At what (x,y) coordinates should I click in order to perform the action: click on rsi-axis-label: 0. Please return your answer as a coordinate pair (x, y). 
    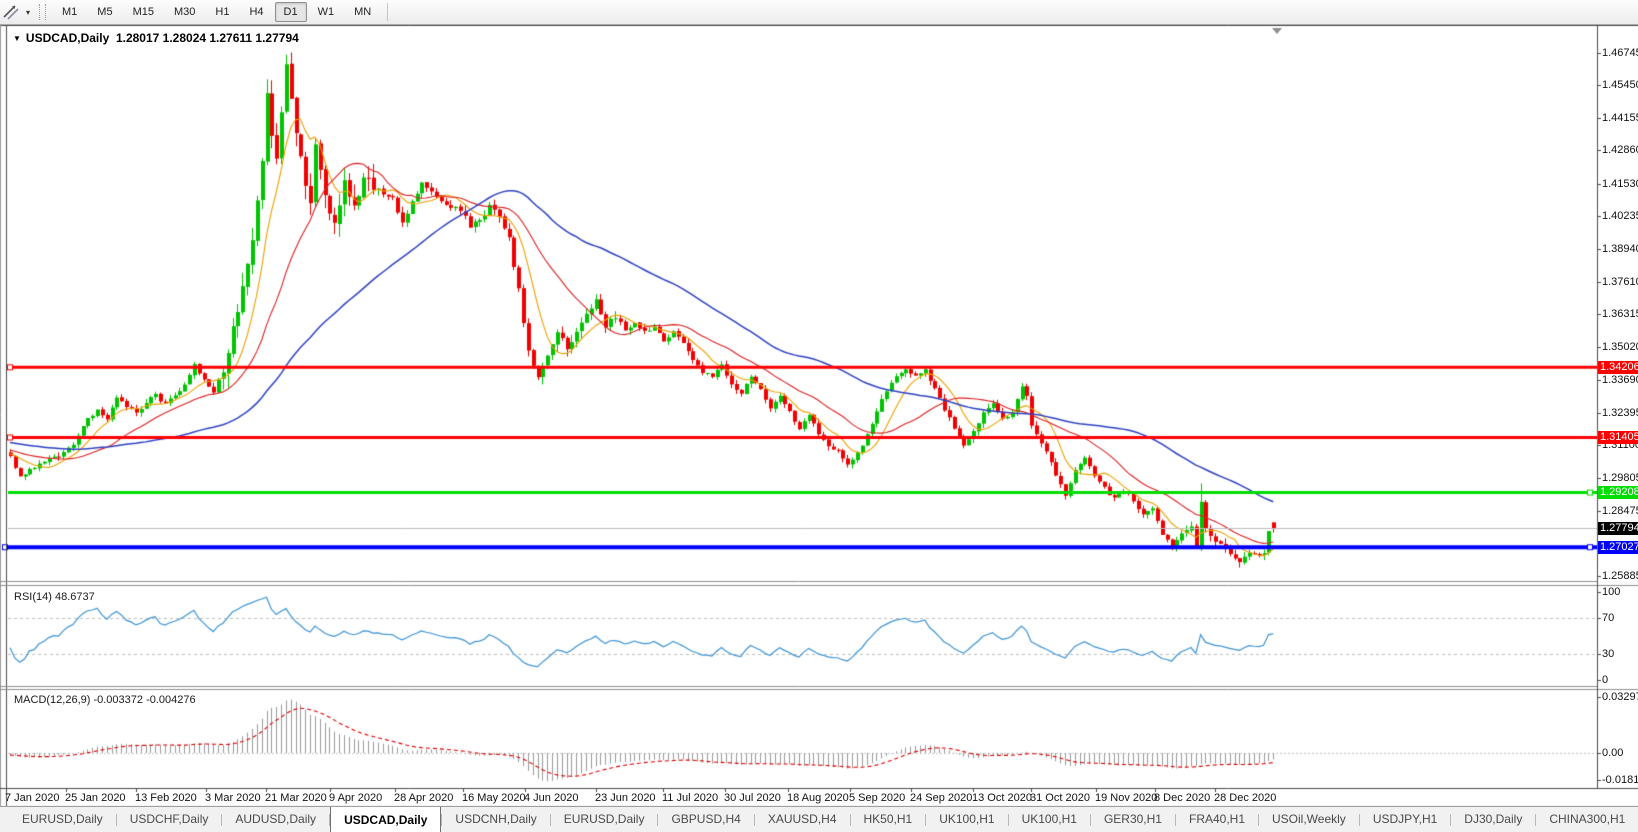
    Looking at the image, I should click on (1605, 680).